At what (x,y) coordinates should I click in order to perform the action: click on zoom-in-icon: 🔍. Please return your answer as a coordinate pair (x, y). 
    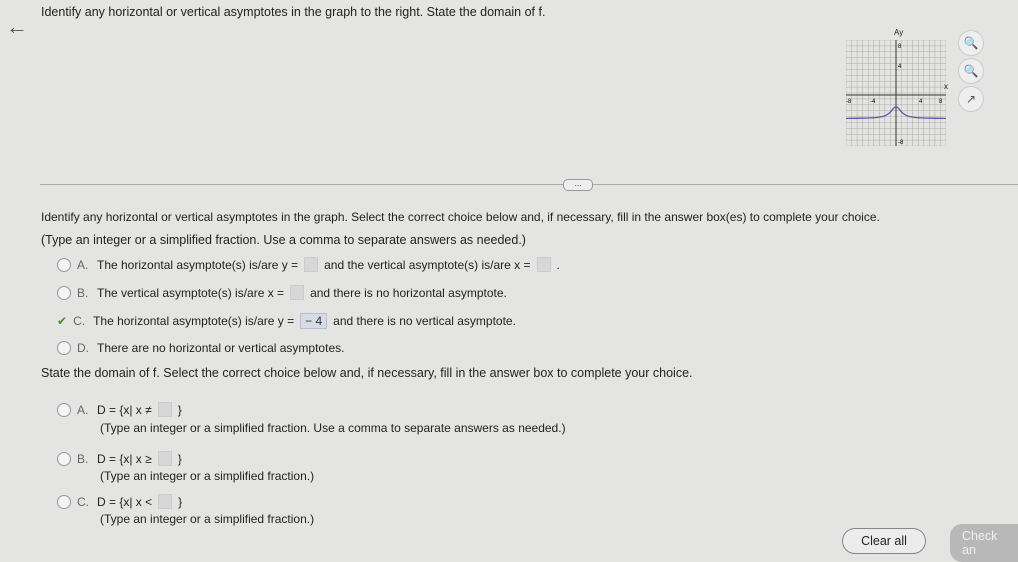
    Looking at the image, I should click on (971, 43).